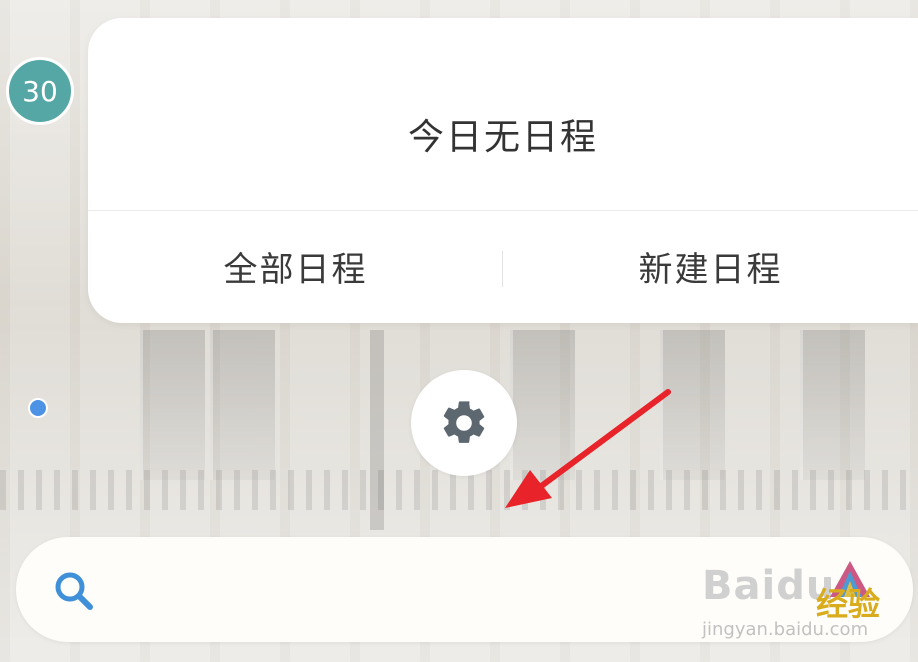  I want to click on settings-button, so click(464, 423).